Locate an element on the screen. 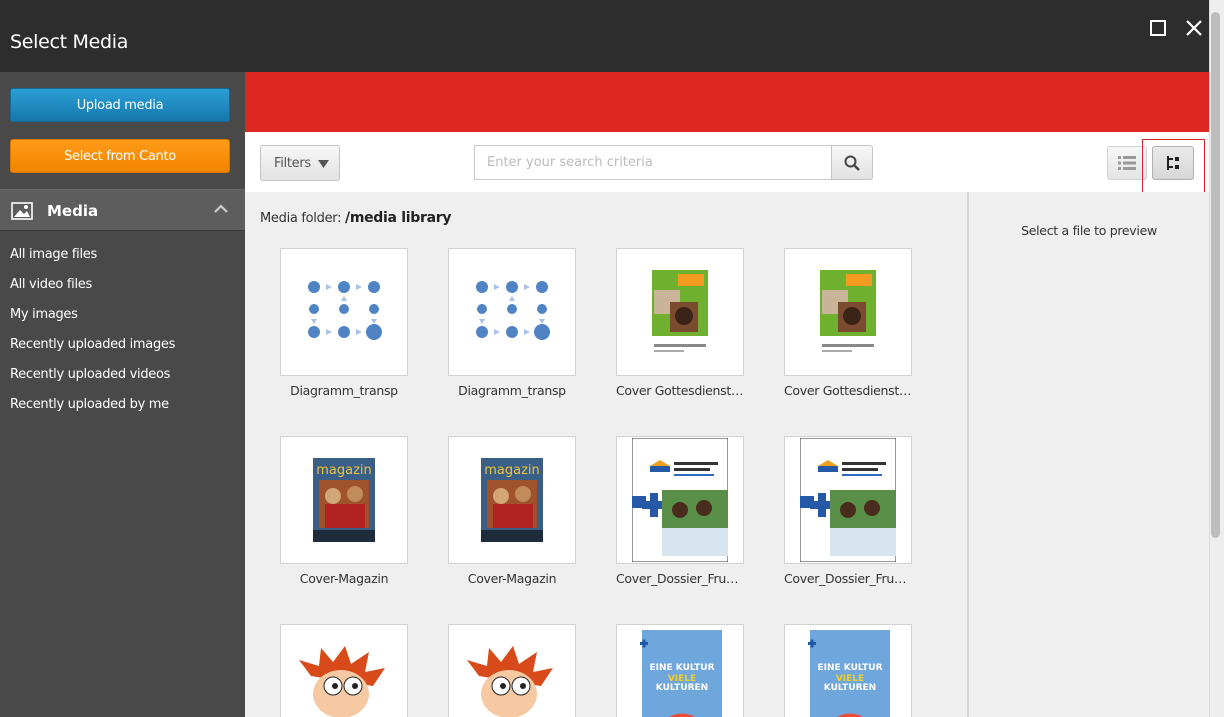 The width and height of the screenshot is (1224, 717). folder-path: /media library is located at coordinates (398, 218).